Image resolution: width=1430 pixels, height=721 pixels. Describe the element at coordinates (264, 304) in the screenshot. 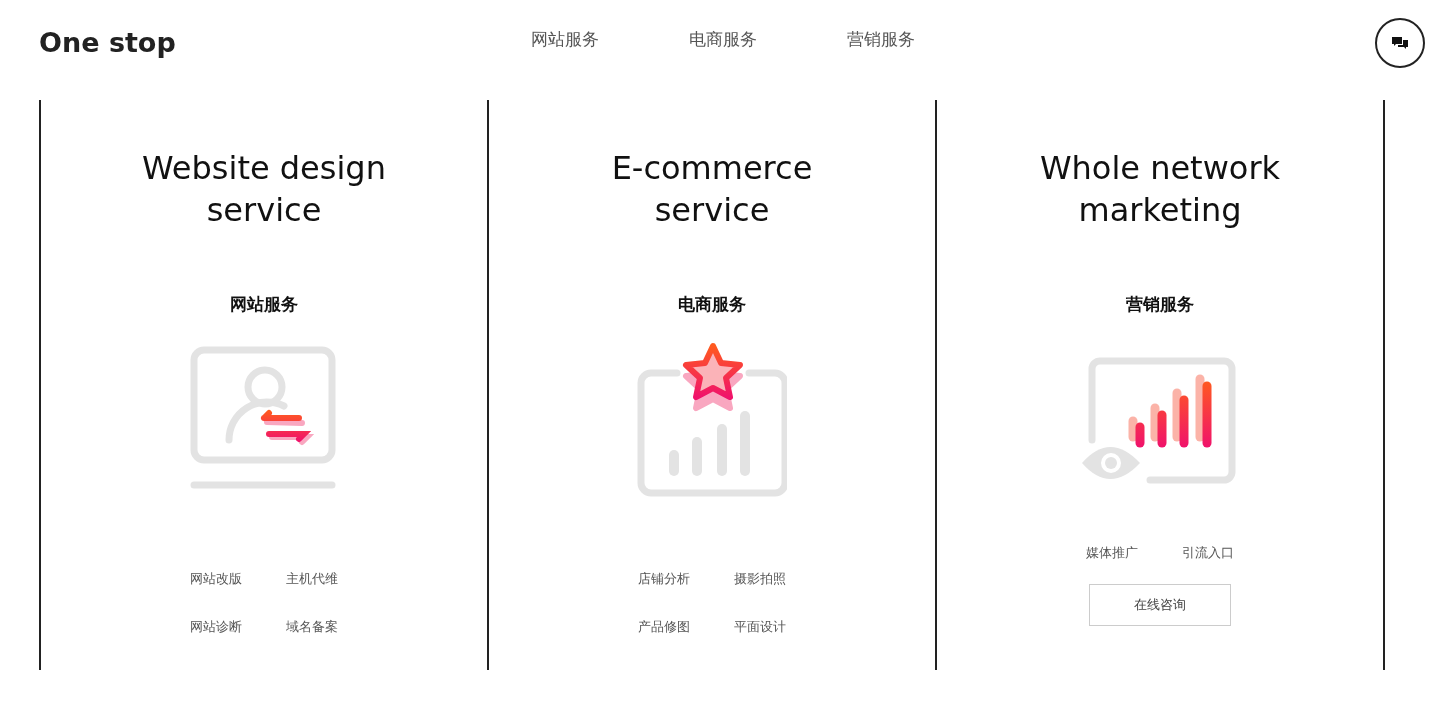

I see `card-subtitle: 网站服务` at that location.